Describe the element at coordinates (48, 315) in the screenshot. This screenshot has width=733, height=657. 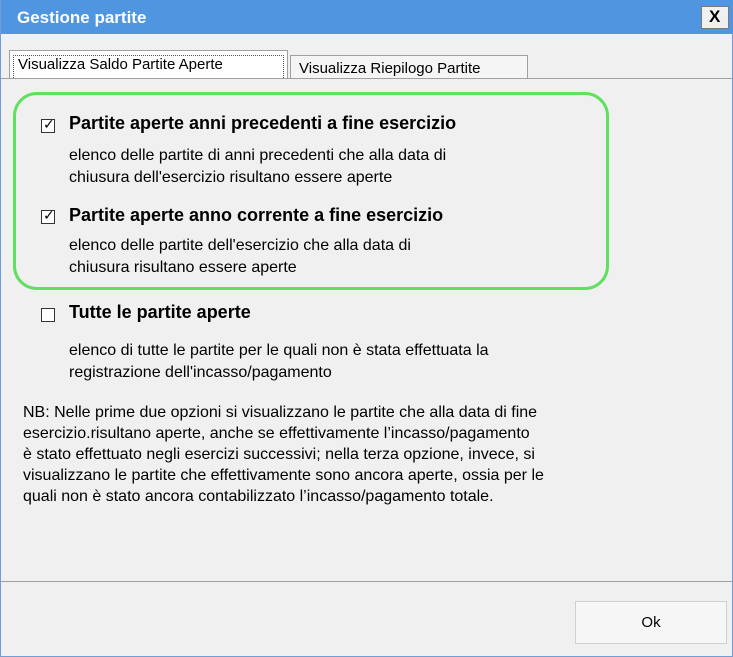
I see `checkbox-tutte-partite` at that location.